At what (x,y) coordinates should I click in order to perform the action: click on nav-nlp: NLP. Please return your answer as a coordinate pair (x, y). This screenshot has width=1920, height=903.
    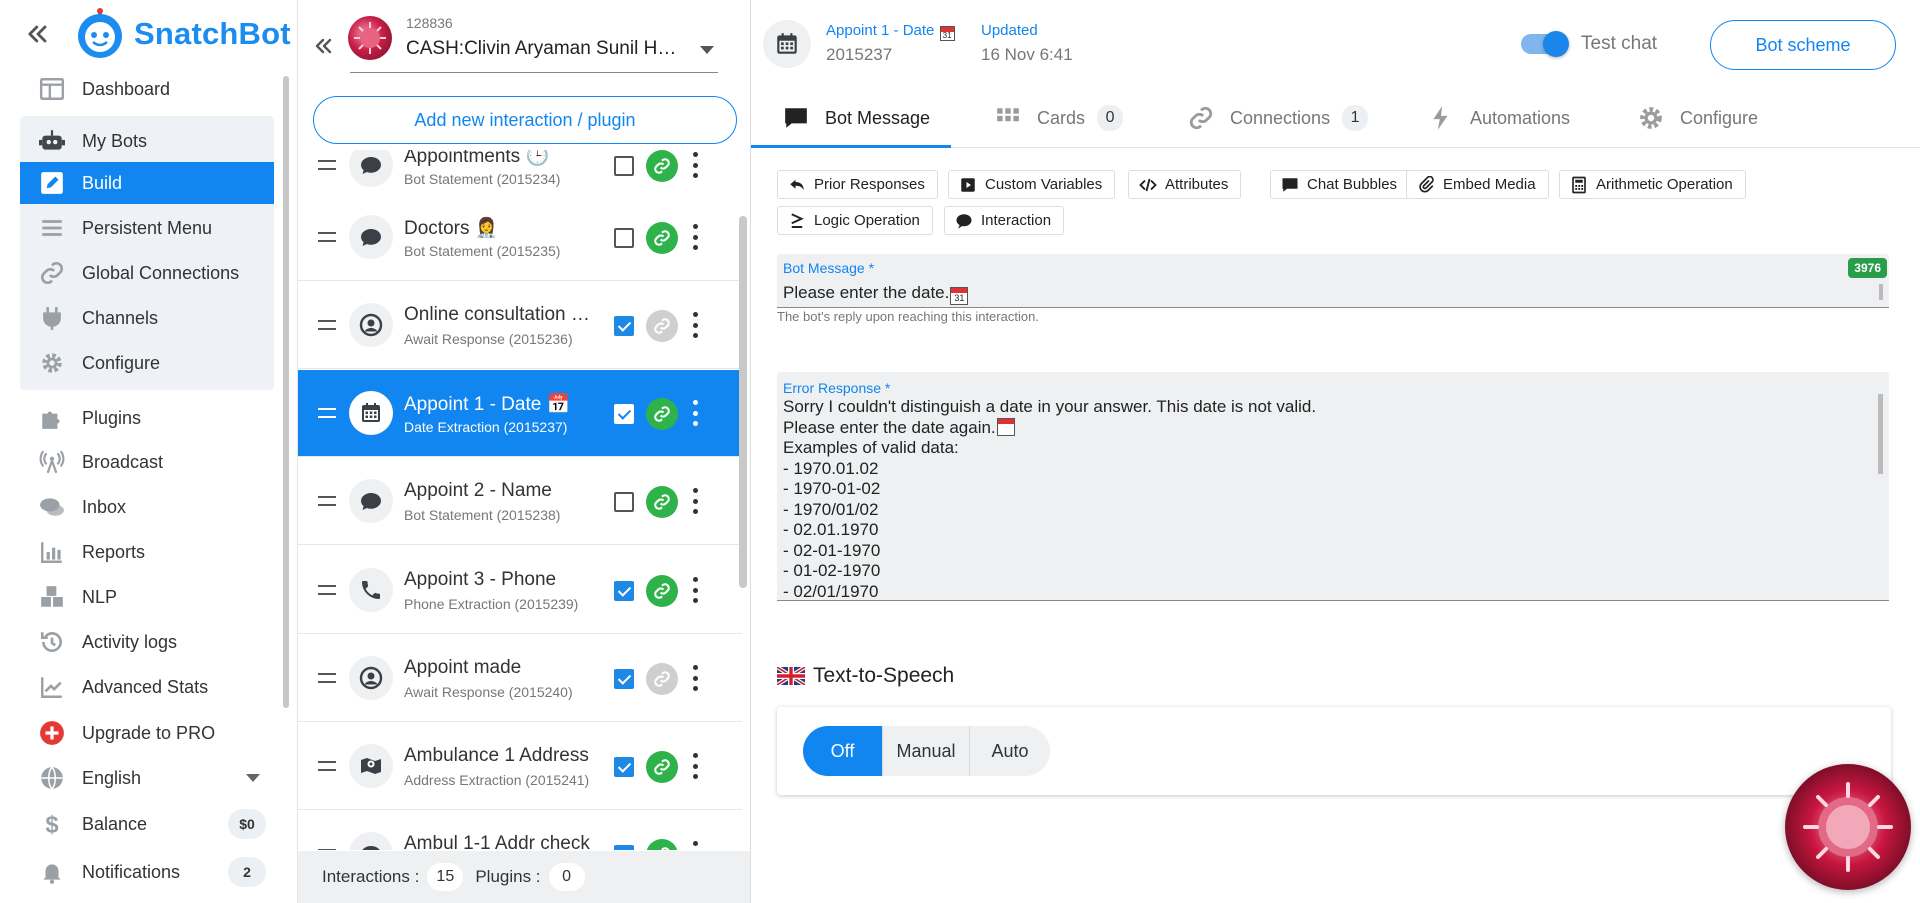
    Looking at the image, I should click on (147, 597).